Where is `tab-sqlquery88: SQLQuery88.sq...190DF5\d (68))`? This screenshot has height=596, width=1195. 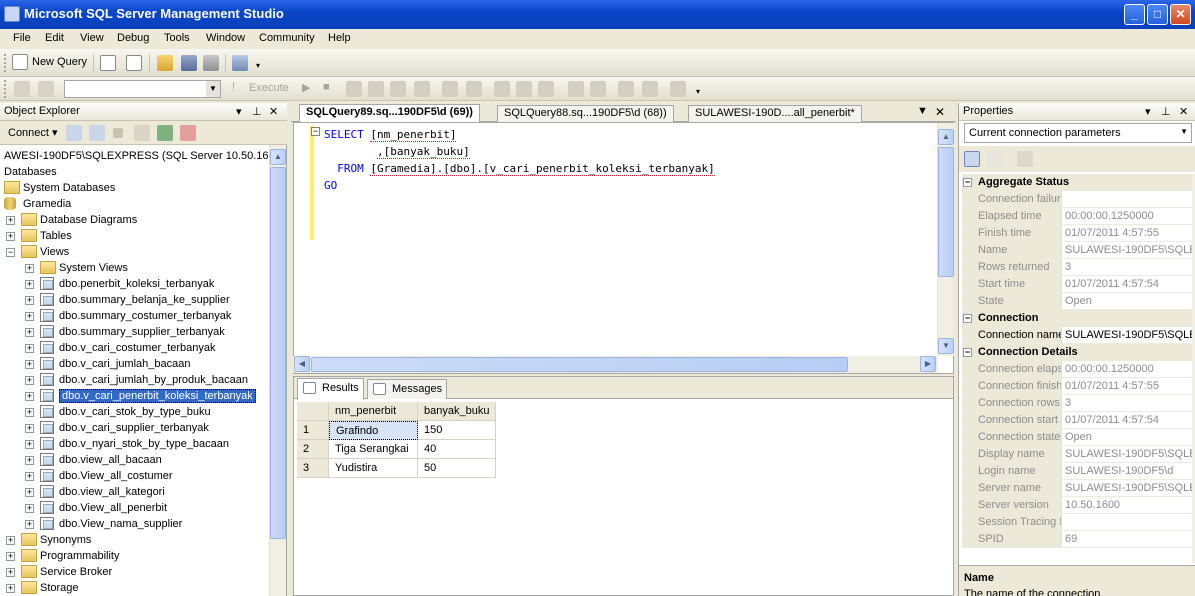
tab-sqlquery88: SQLQuery88.sq...190DF5\d (68)) is located at coordinates (585, 113).